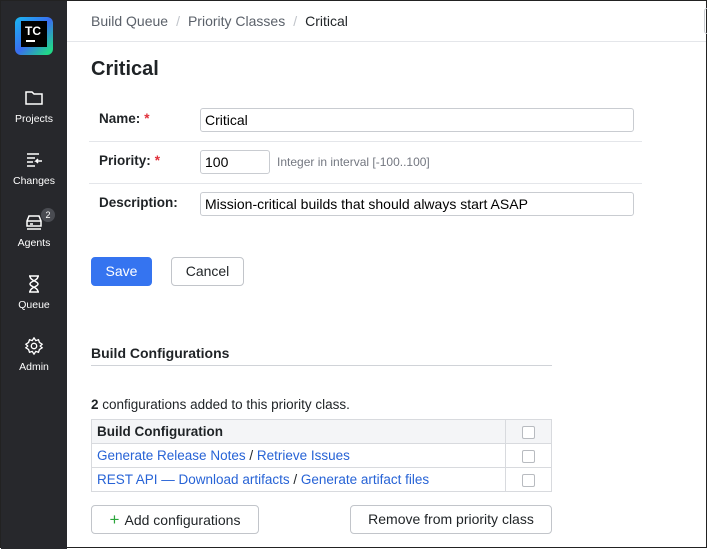 The image size is (707, 549). Describe the element at coordinates (34, 160) in the screenshot. I see `changes-icon` at that location.